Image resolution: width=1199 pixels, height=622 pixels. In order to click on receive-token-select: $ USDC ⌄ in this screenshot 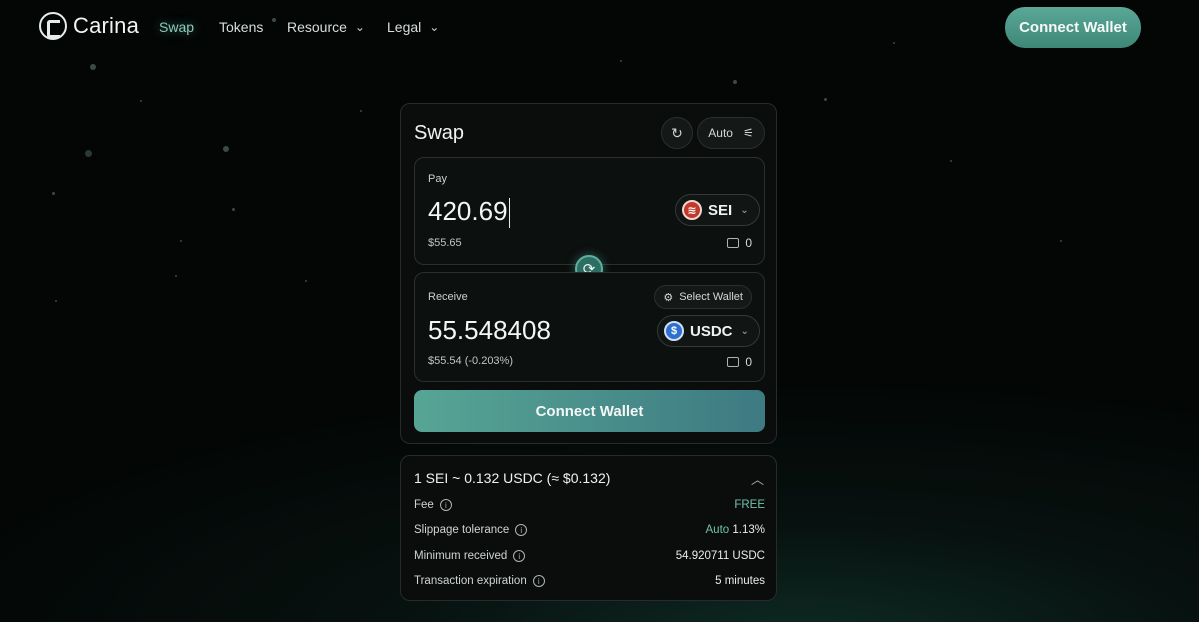, I will do `click(708, 331)`.